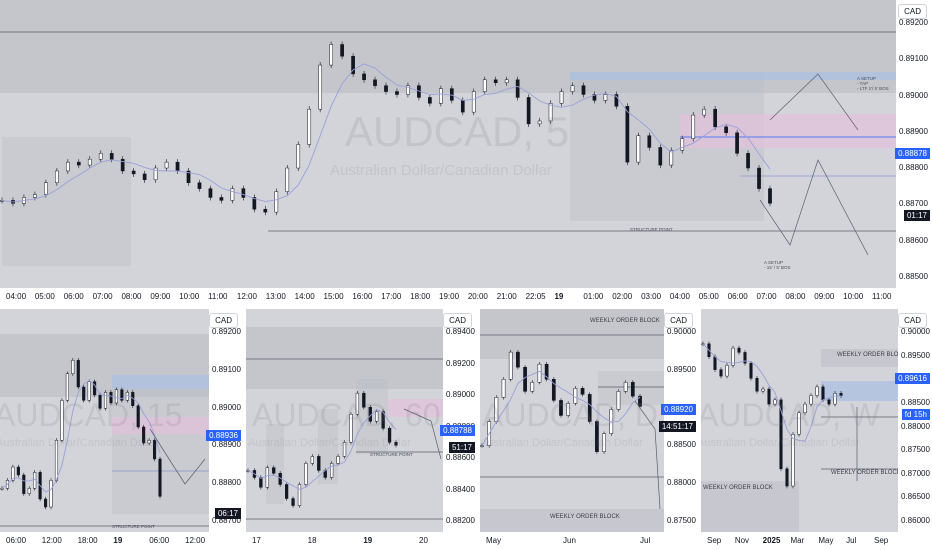 The width and height of the screenshot is (932, 550). I want to click on time-tick-label: 2025, so click(771, 540).